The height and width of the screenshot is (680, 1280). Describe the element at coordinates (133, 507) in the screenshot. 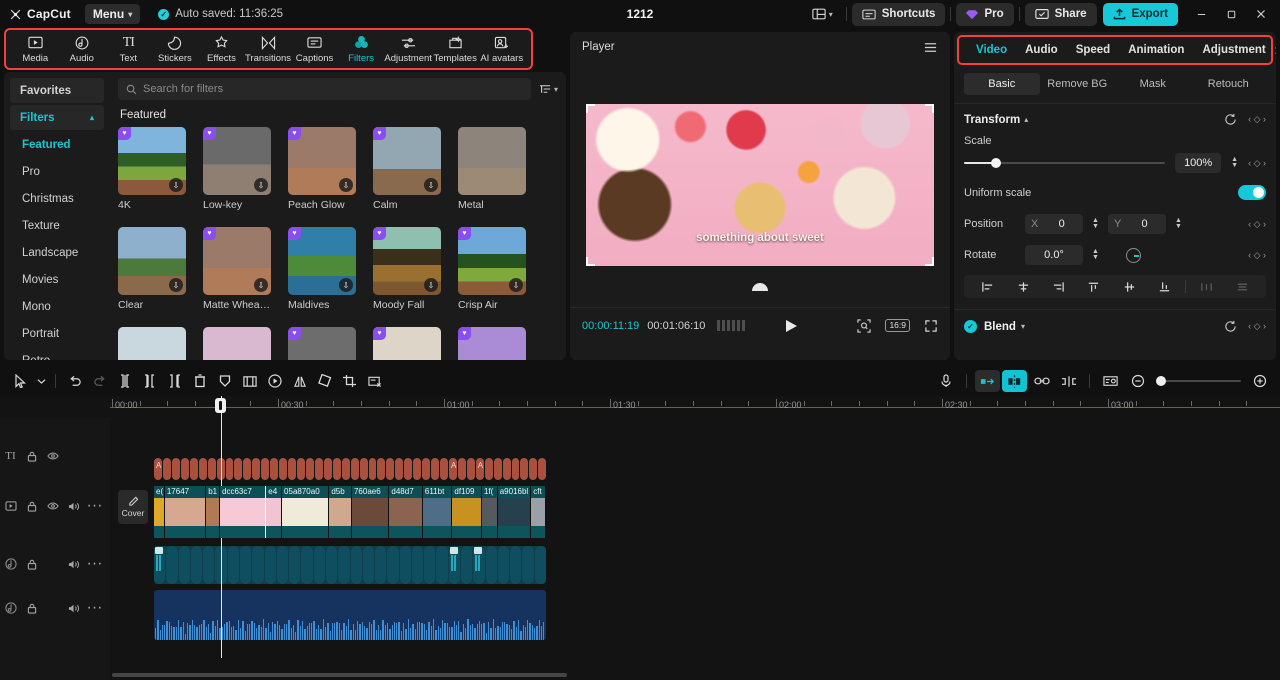

I see `cover-button: Cover` at that location.